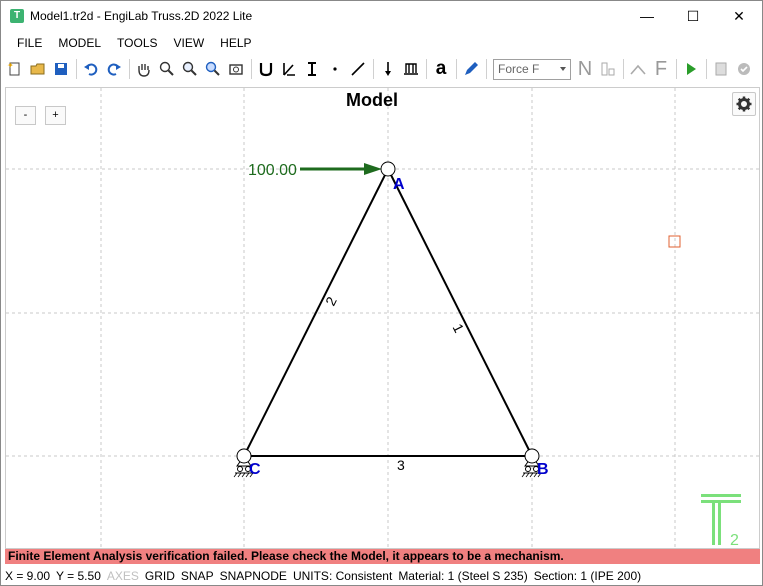  Describe the element at coordinates (266, 69) in the screenshot. I see `units-icon` at that location.